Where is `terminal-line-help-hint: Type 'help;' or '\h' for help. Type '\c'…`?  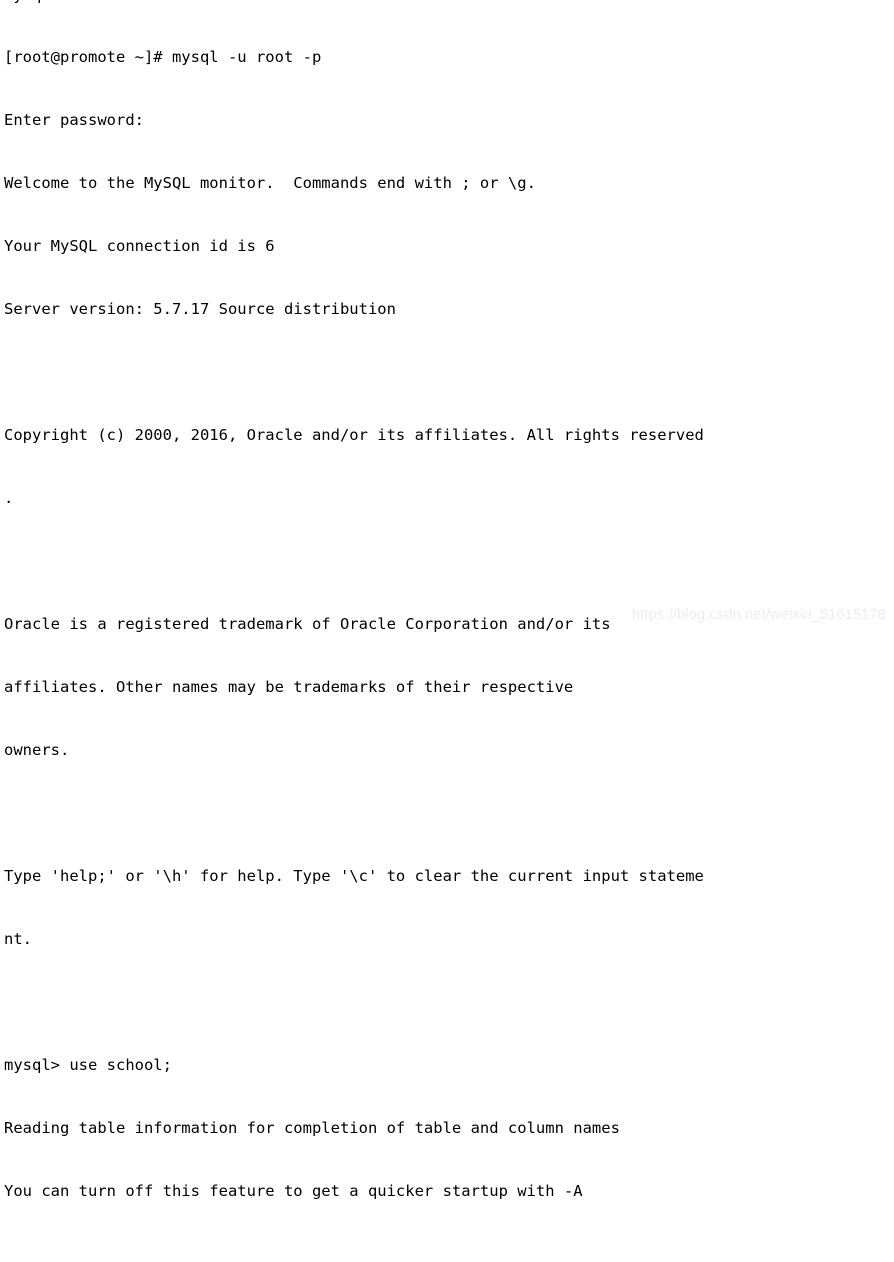
terminal-line-help-hint: Type 'help;' or '\h' for help. Type '\c'… is located at coordinates (354, 876).